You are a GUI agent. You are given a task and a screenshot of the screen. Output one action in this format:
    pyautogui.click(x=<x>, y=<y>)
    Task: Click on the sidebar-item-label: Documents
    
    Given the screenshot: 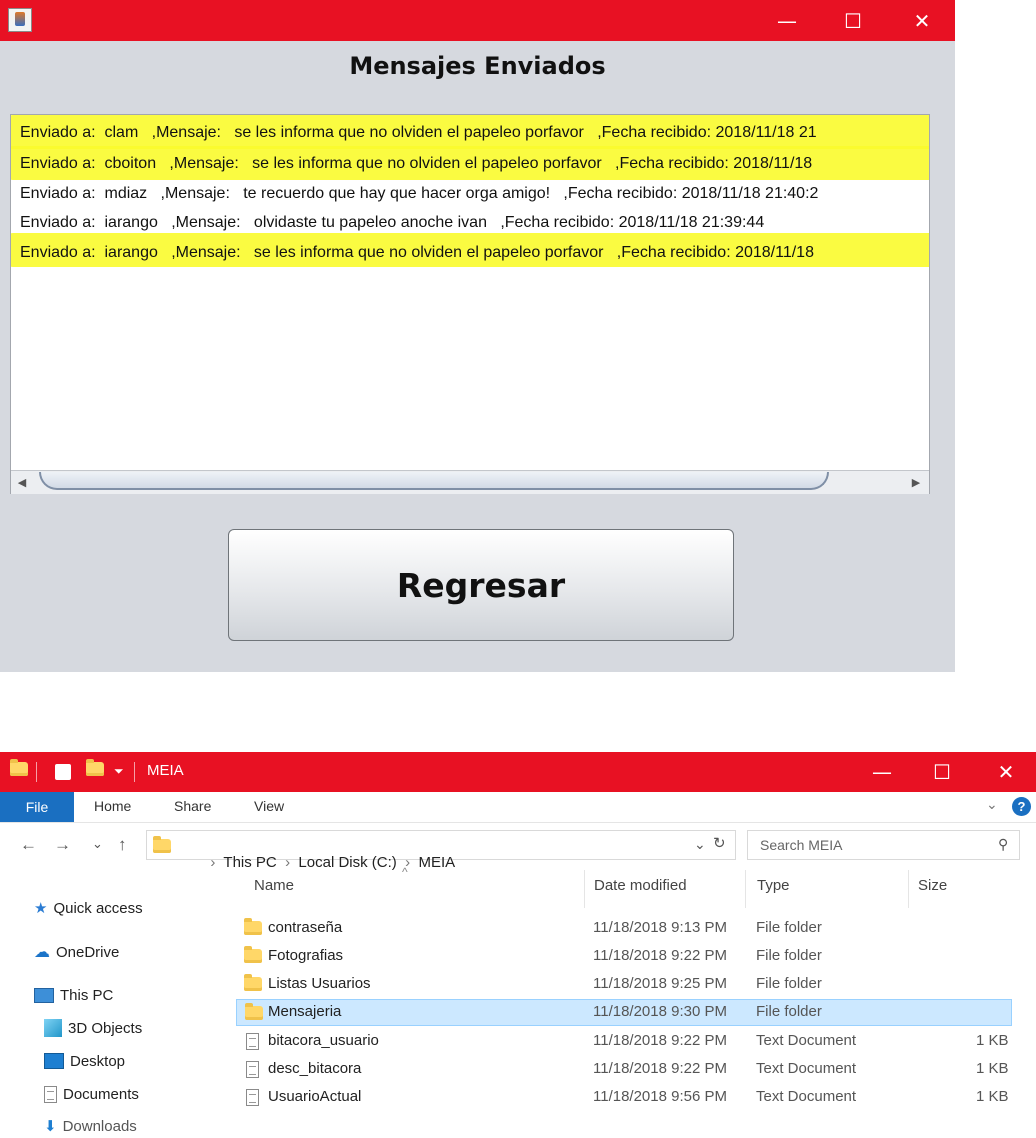 What is the action you would take?
    pyautogui.click(x=101, y=1094)
    